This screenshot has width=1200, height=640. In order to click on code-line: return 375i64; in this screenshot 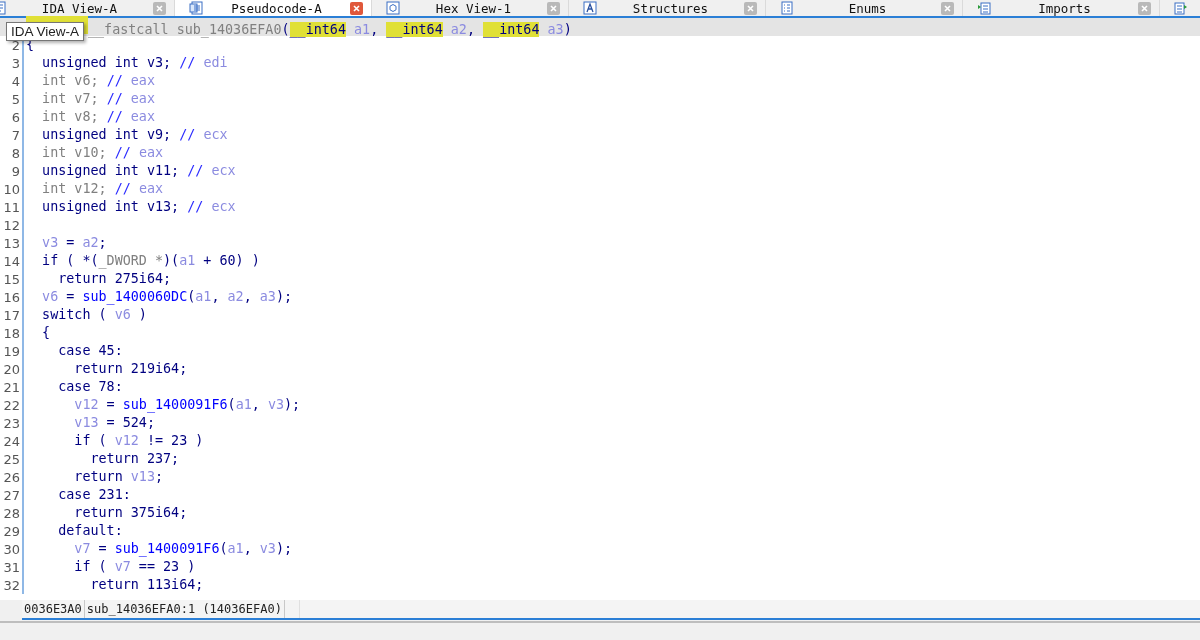, I will do `click(130, 513)`.